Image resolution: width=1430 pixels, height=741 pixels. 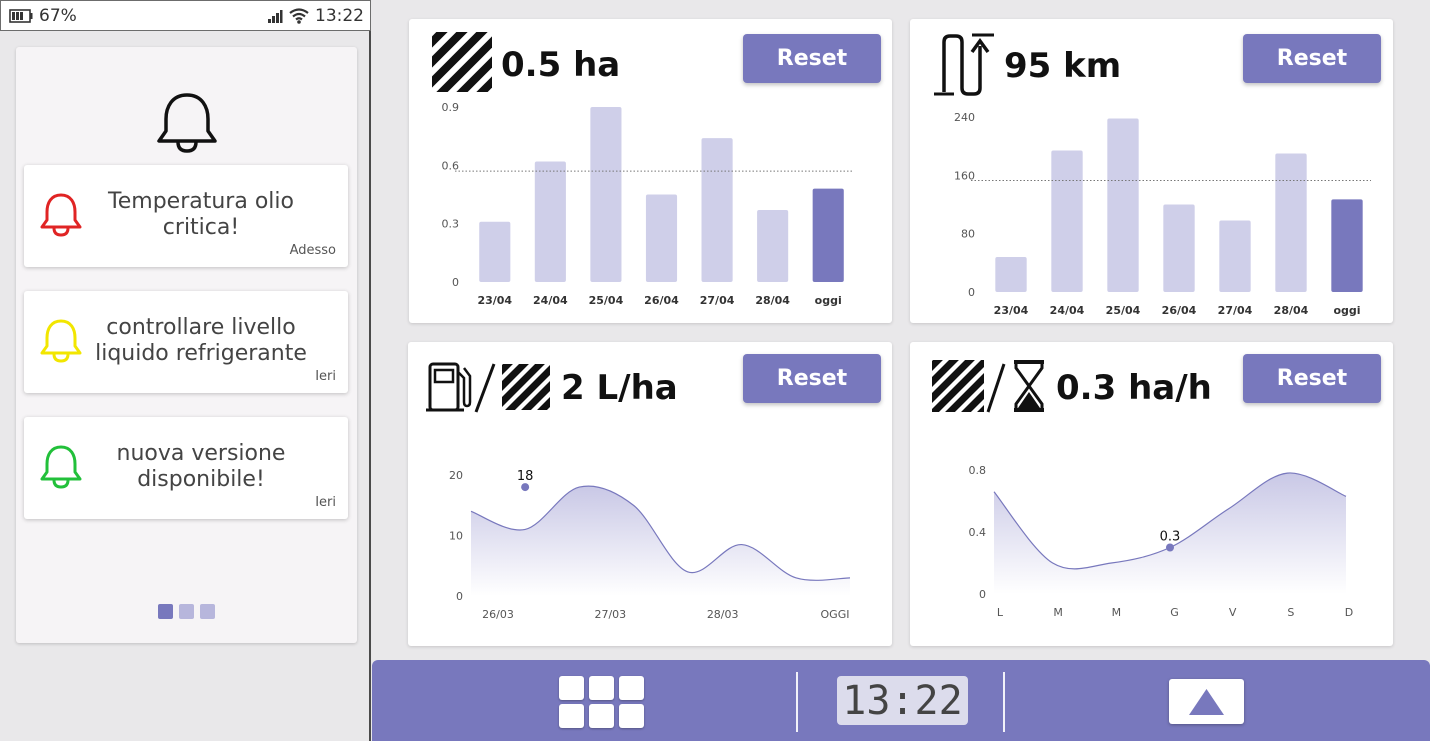 What do you see at coordinates (968, 234) in the screenshot?
I see `y-tick-label: 80` at bounding box center [968, 234].